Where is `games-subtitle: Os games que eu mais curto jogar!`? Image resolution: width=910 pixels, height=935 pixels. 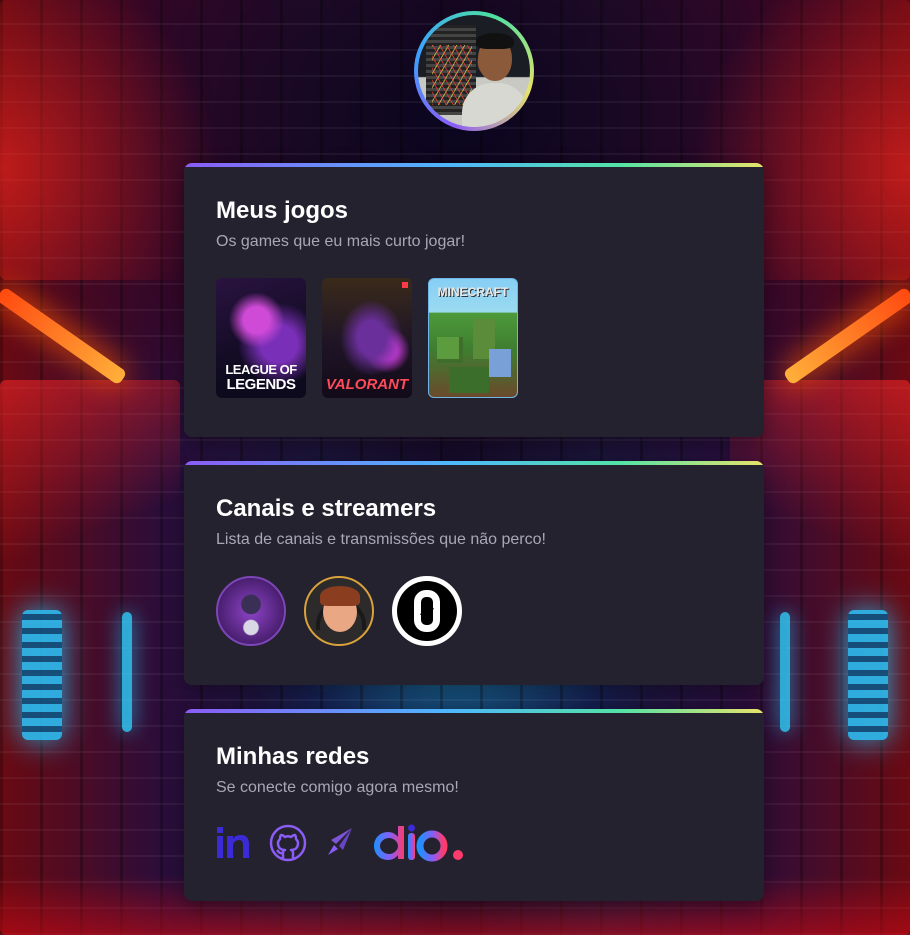
games-subtitle: Os games que eu mais curto jogar! is located at coordinates (341, 241).